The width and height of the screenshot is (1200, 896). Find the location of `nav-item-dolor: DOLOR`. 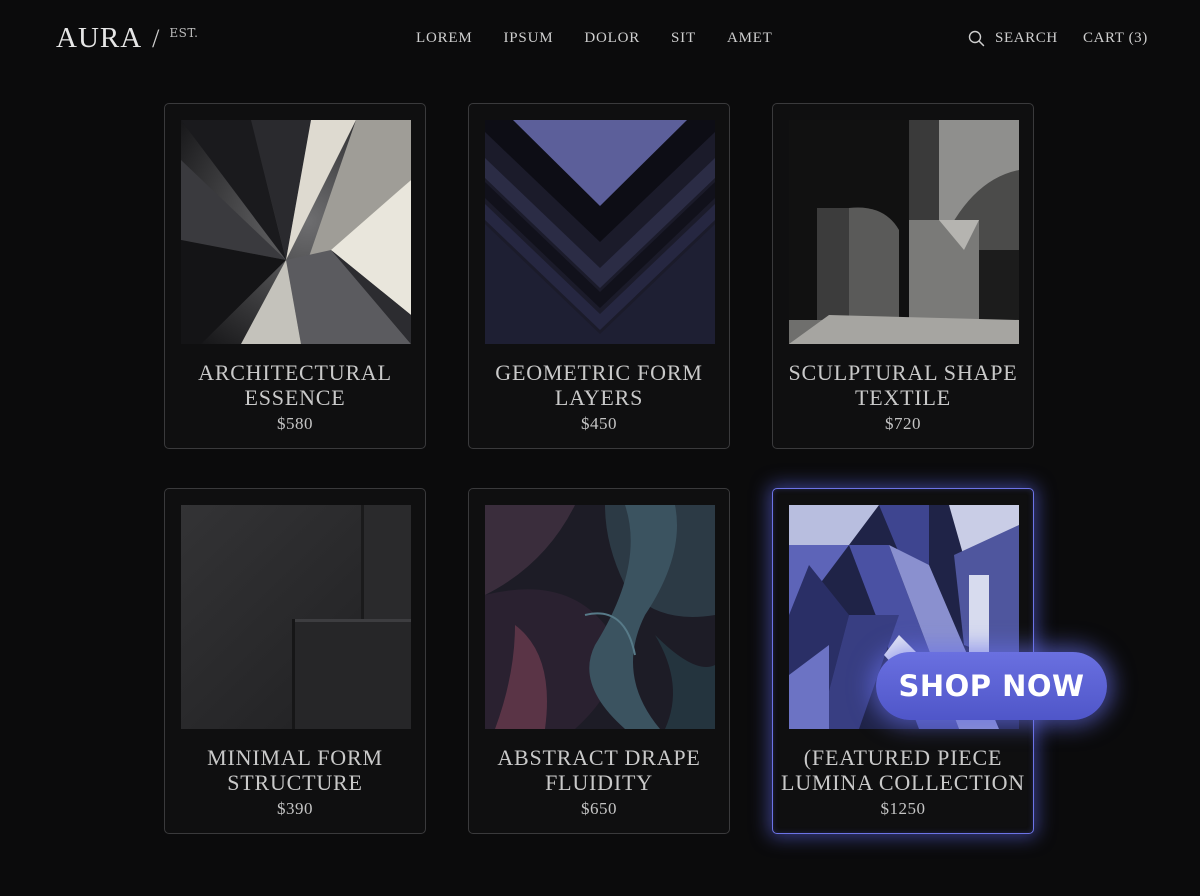

nav-item-dolor: DOLOR is located at coordinates (612, 38).